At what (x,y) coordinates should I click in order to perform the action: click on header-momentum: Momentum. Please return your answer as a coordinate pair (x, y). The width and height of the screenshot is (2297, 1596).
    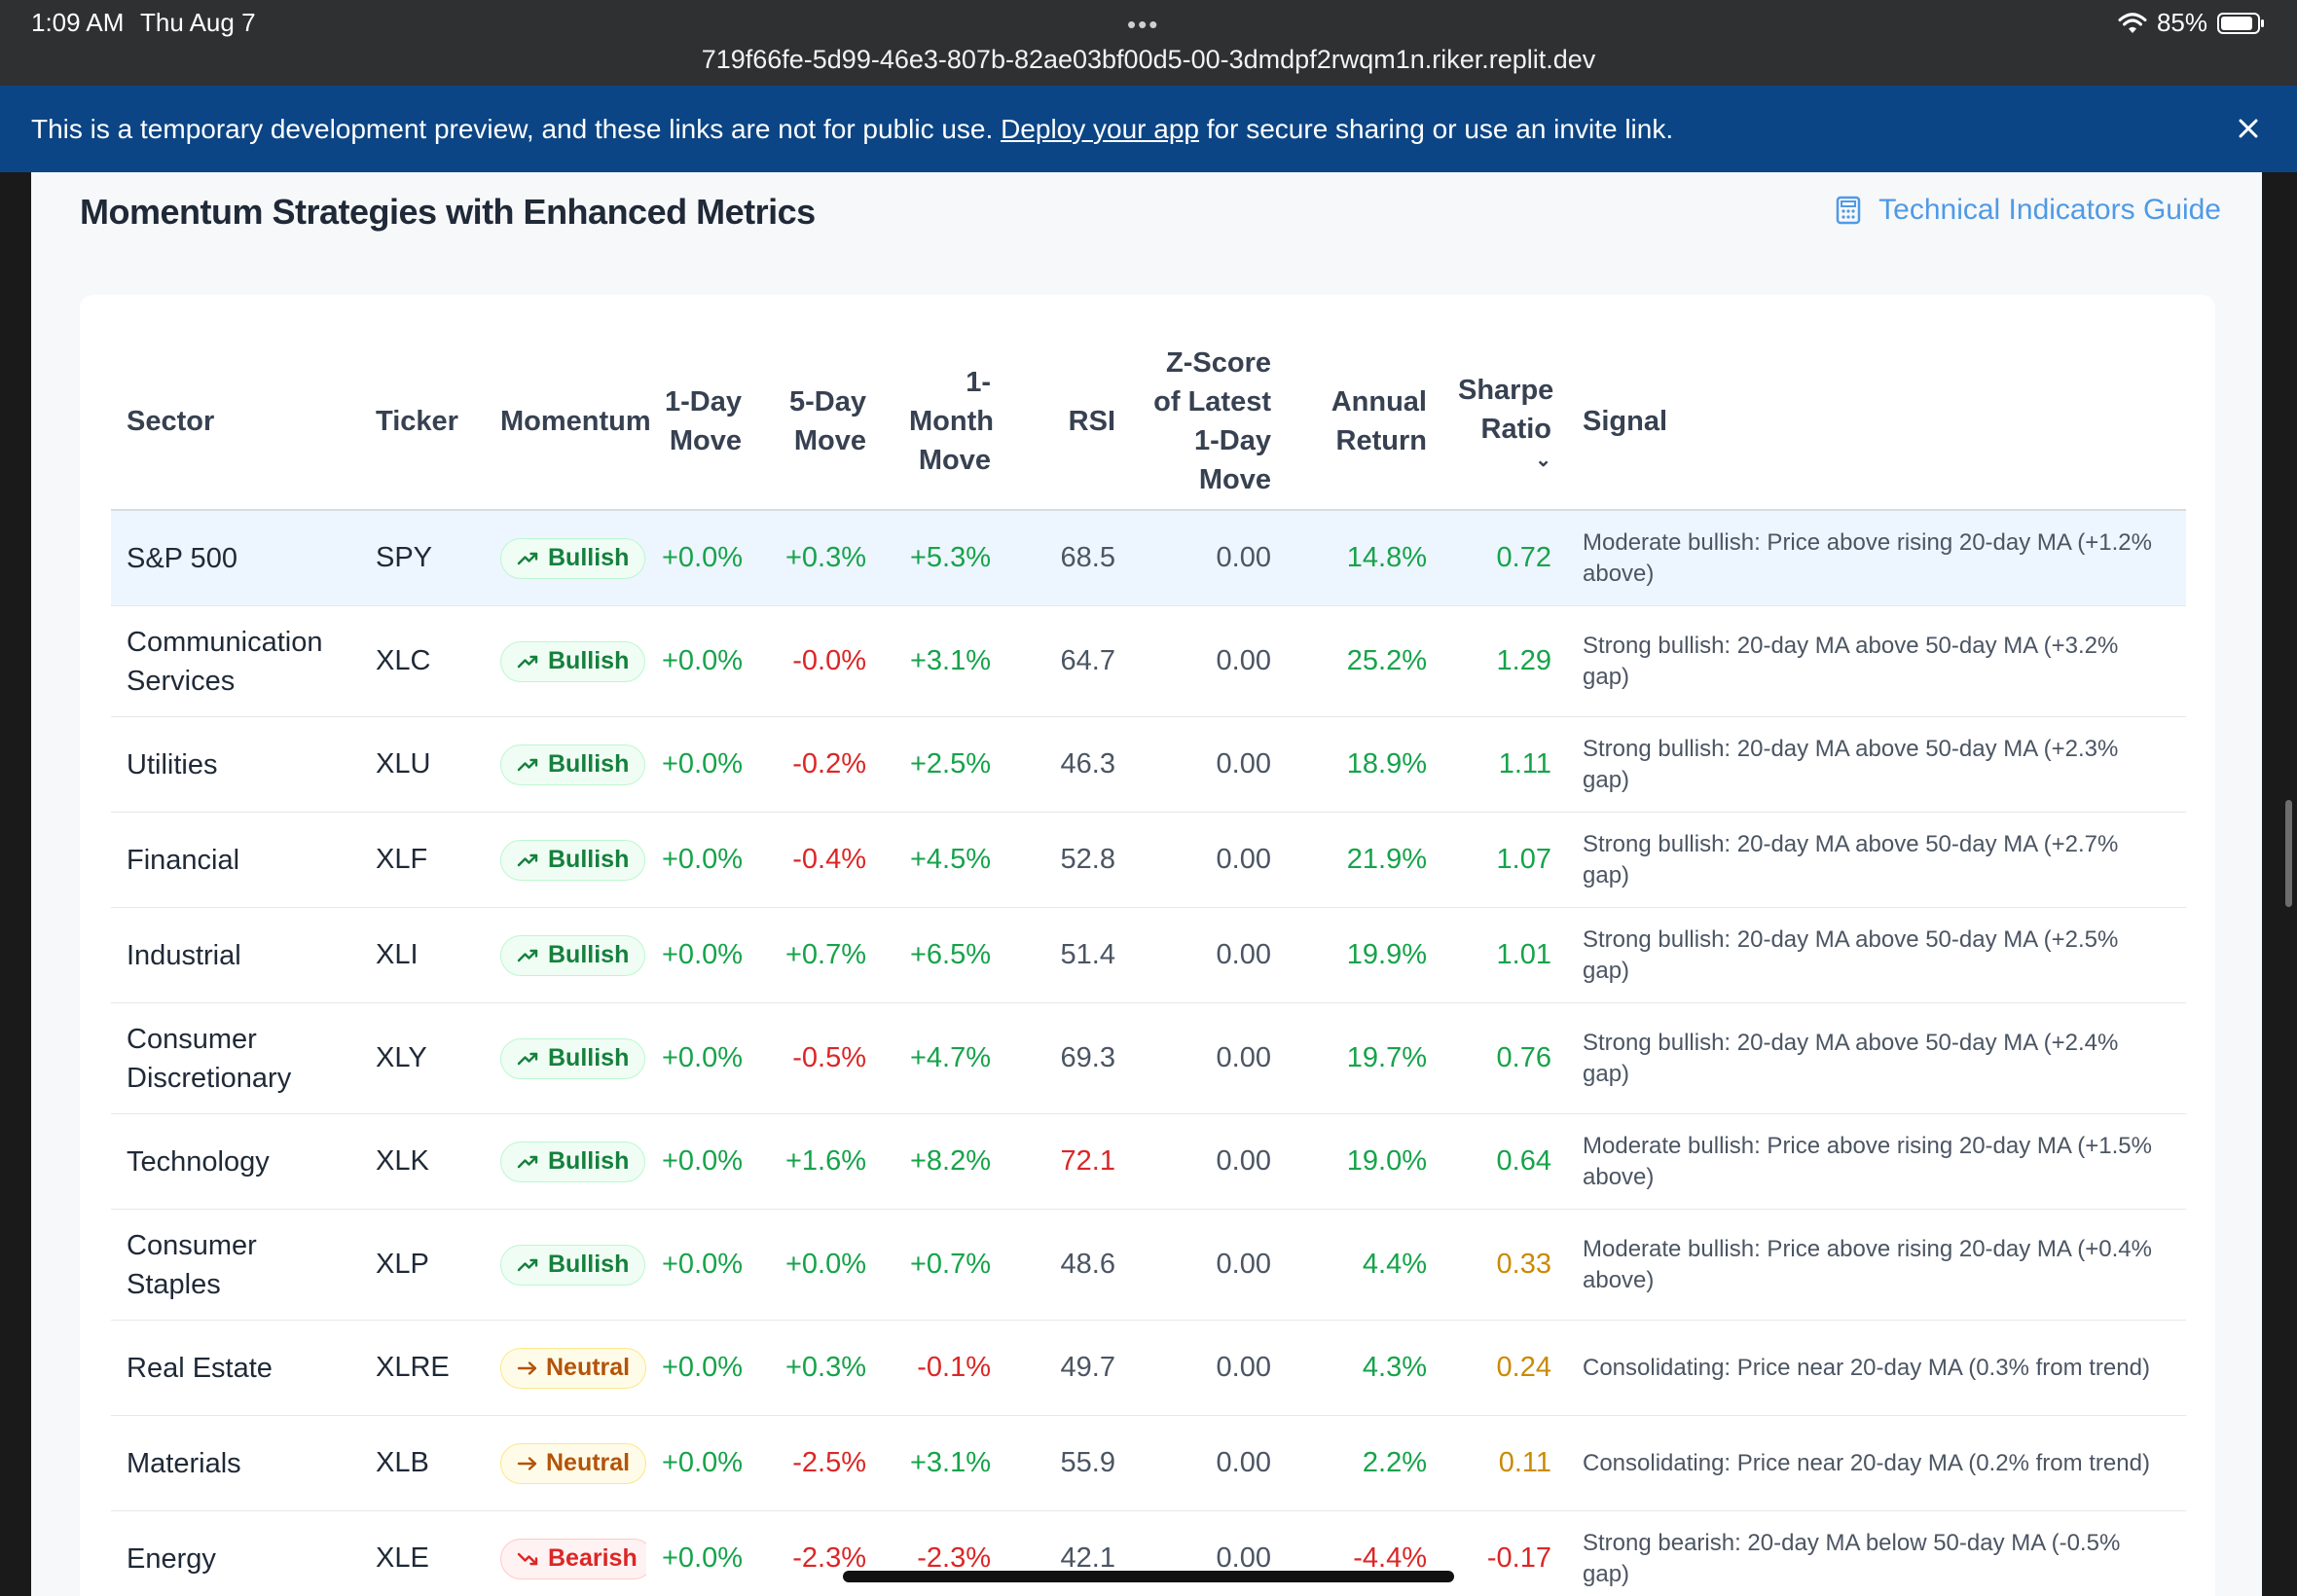
    Looking at the image, I should click on (568, 422).